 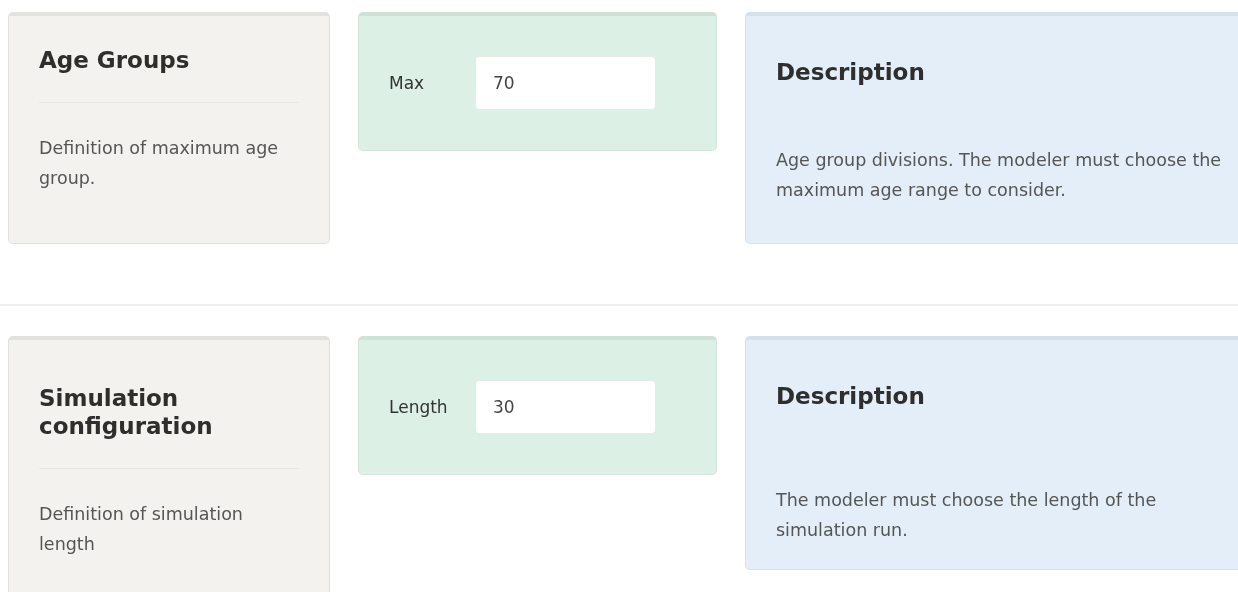 I want to click on description-text: Age group divisions. The modeler must choose the maximum age range to consider., so click(x=999, y=175).